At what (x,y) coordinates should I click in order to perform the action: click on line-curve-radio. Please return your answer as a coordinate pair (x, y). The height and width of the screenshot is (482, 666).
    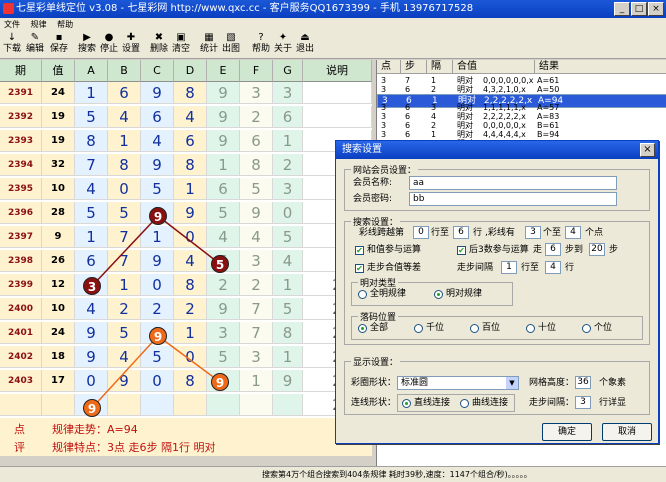
    Looking at the image, I should click on (464, 403).